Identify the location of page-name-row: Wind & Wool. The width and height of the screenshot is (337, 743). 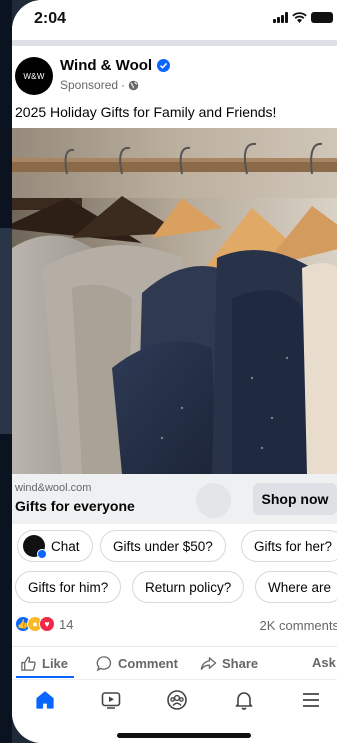
(115, 65).